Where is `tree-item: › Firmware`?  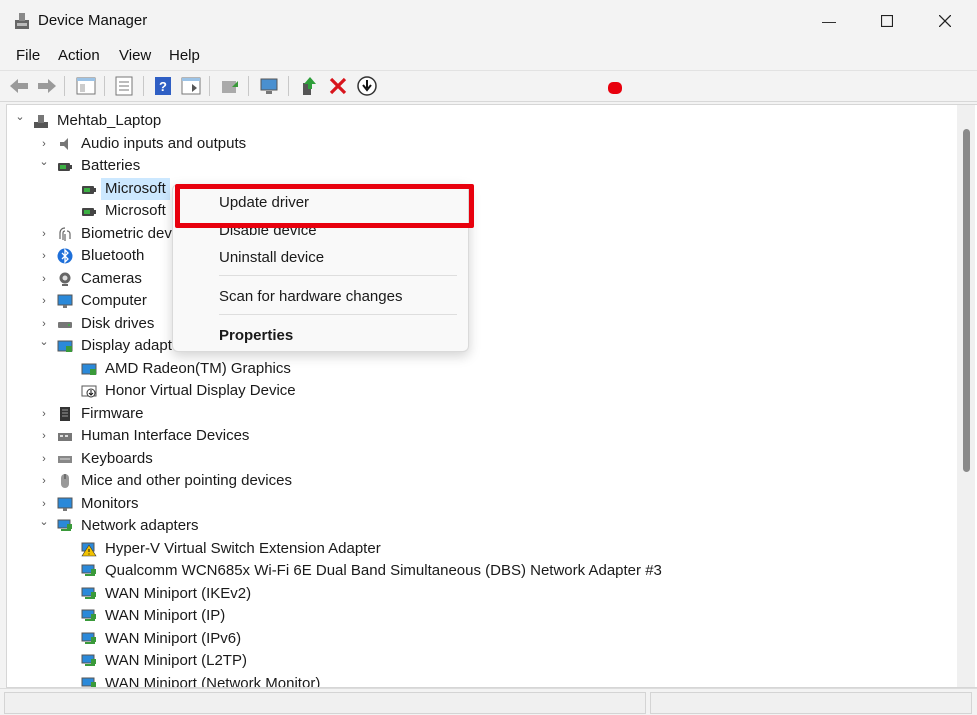 tree-item: › Firmware is located at coordinates (389, 414).